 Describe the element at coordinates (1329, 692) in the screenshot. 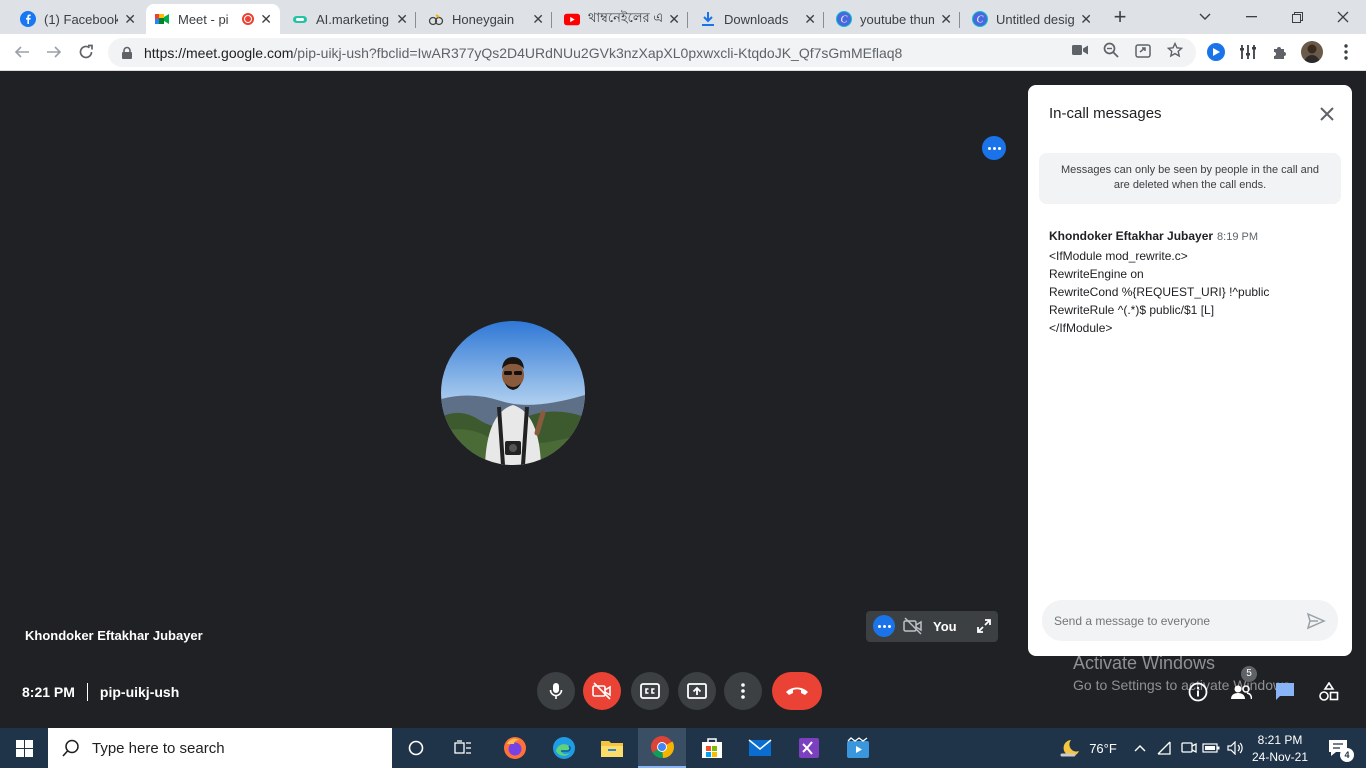

I see `activities-button` at that location.